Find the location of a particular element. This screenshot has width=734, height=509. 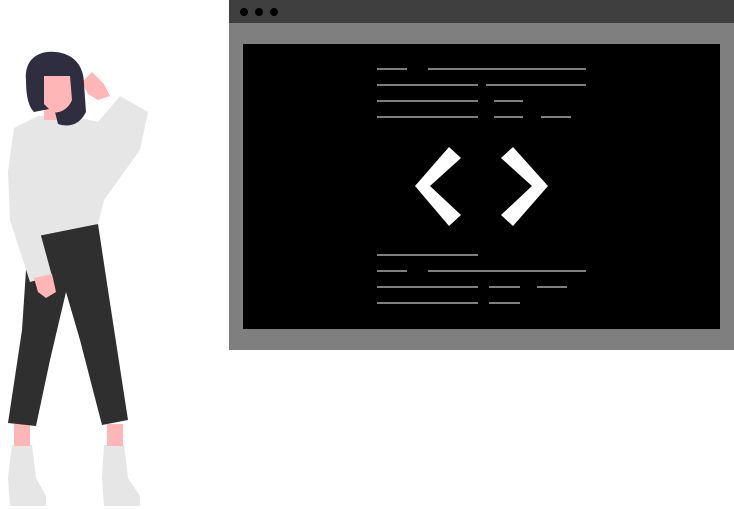

window-titlebar is located at coordinates (481, 11).